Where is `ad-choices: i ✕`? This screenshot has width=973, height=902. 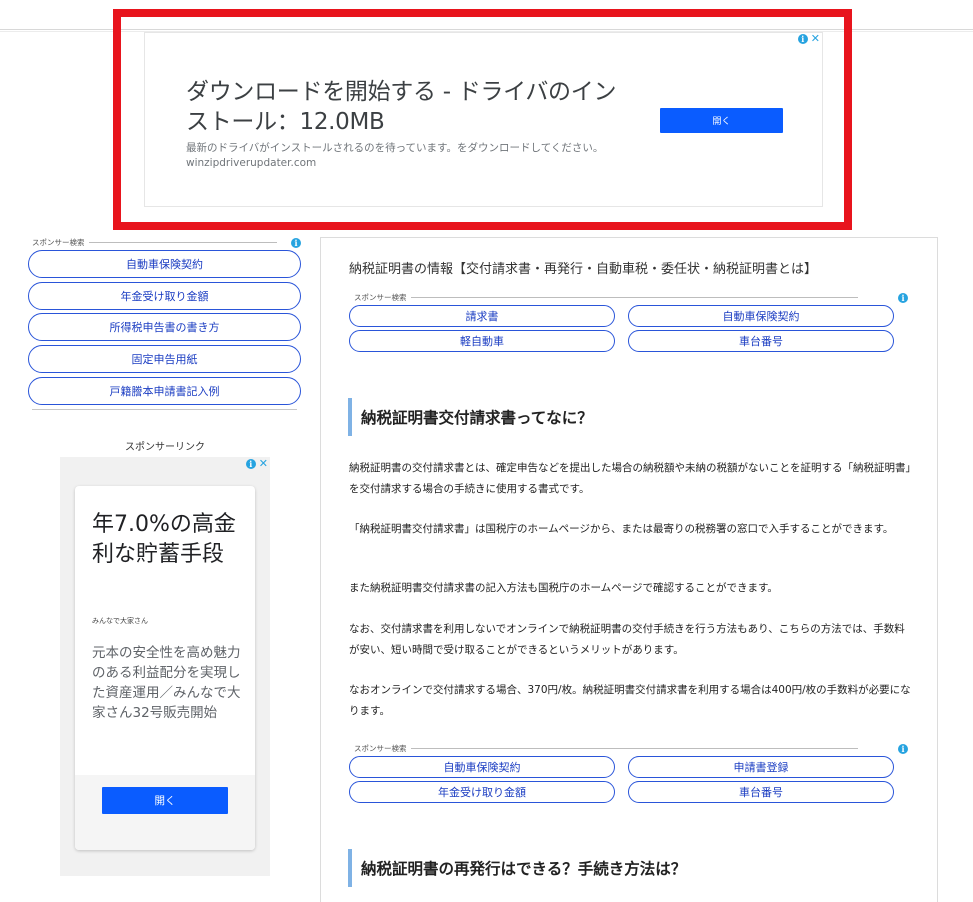 ad-choices: i ✕ is located at coordinates (256, 463).